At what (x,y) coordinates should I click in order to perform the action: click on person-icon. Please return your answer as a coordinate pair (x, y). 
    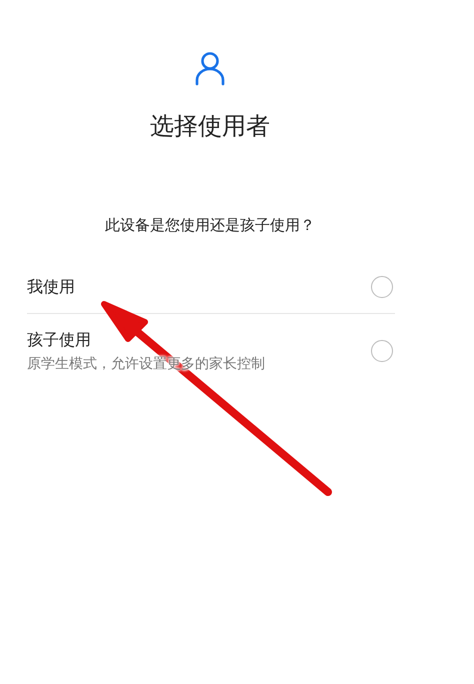
    Looking at the image, I should click on (210, 69).